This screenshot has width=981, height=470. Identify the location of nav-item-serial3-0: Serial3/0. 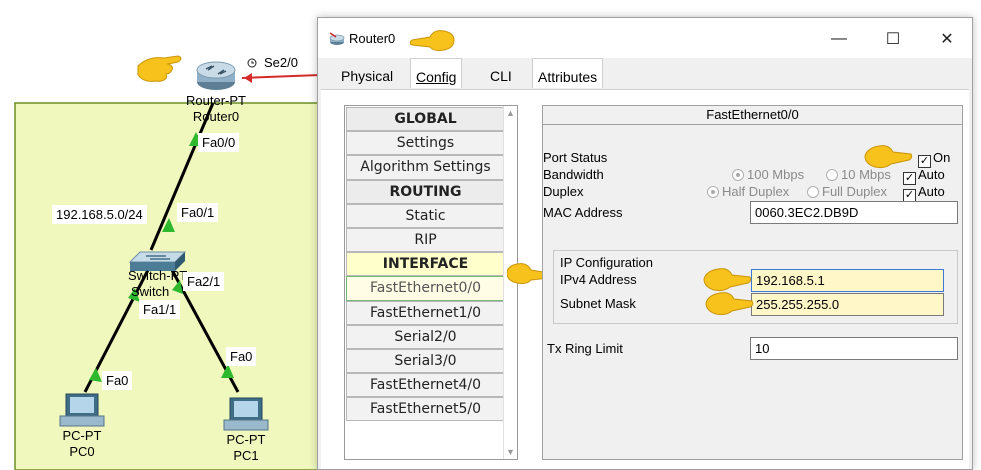
(425, 361).